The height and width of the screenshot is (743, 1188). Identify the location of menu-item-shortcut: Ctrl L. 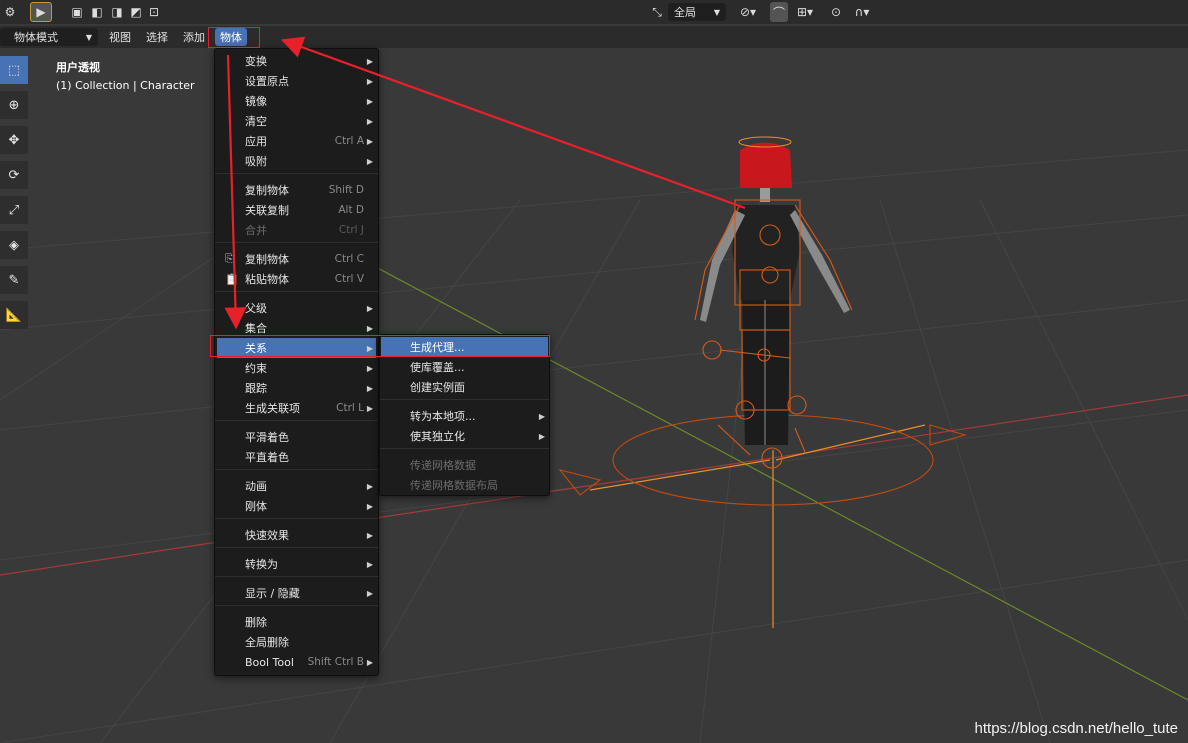
(350, 408).